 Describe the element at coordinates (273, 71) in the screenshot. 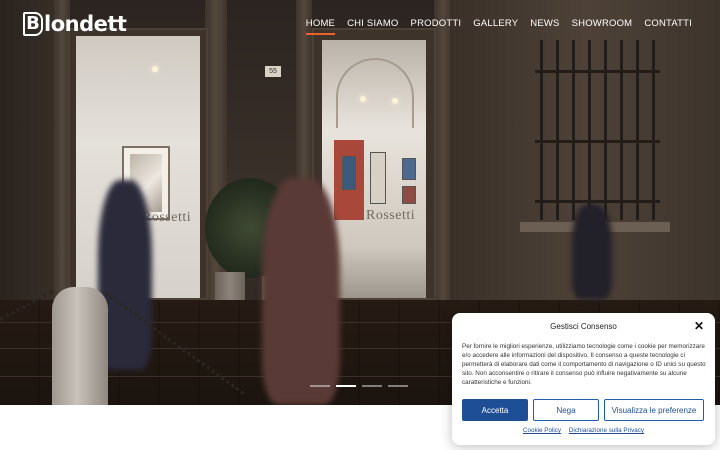

I see `house-number: 55` at that location.